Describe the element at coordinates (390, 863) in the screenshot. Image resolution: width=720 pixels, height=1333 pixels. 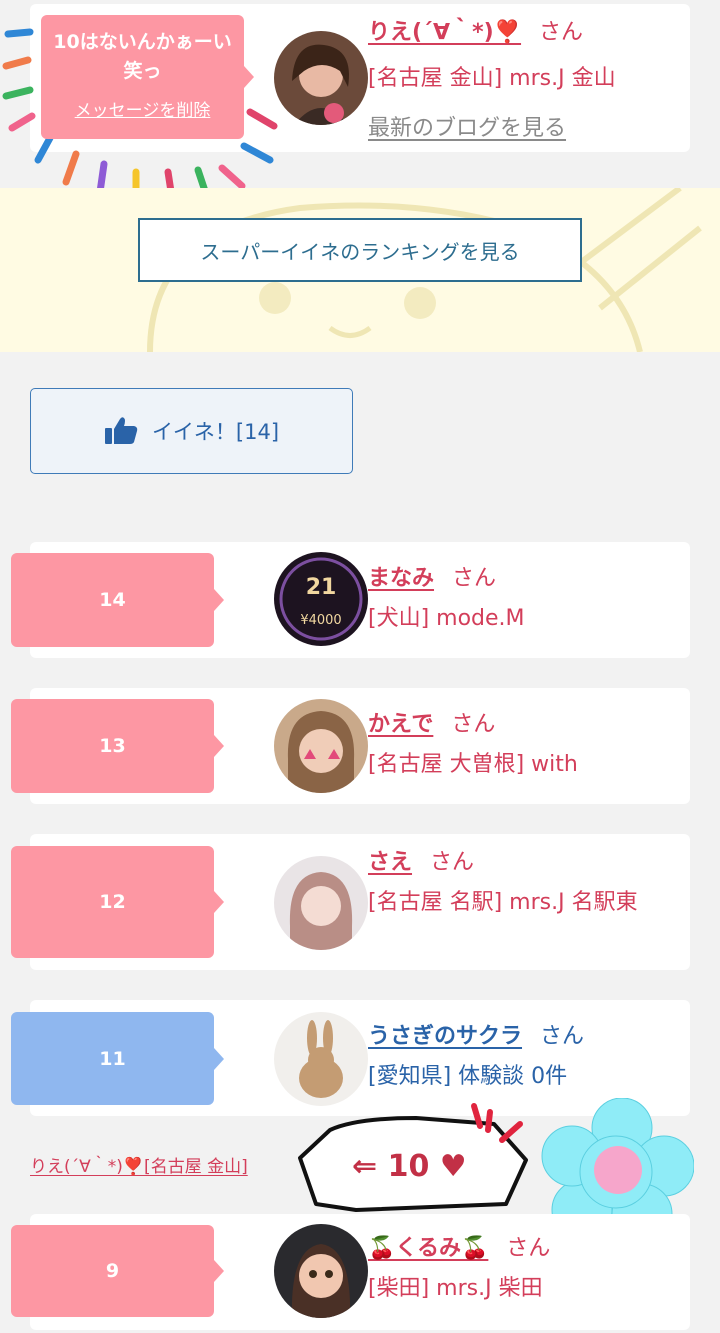
I see `profile-name-link: さえ` at that location.